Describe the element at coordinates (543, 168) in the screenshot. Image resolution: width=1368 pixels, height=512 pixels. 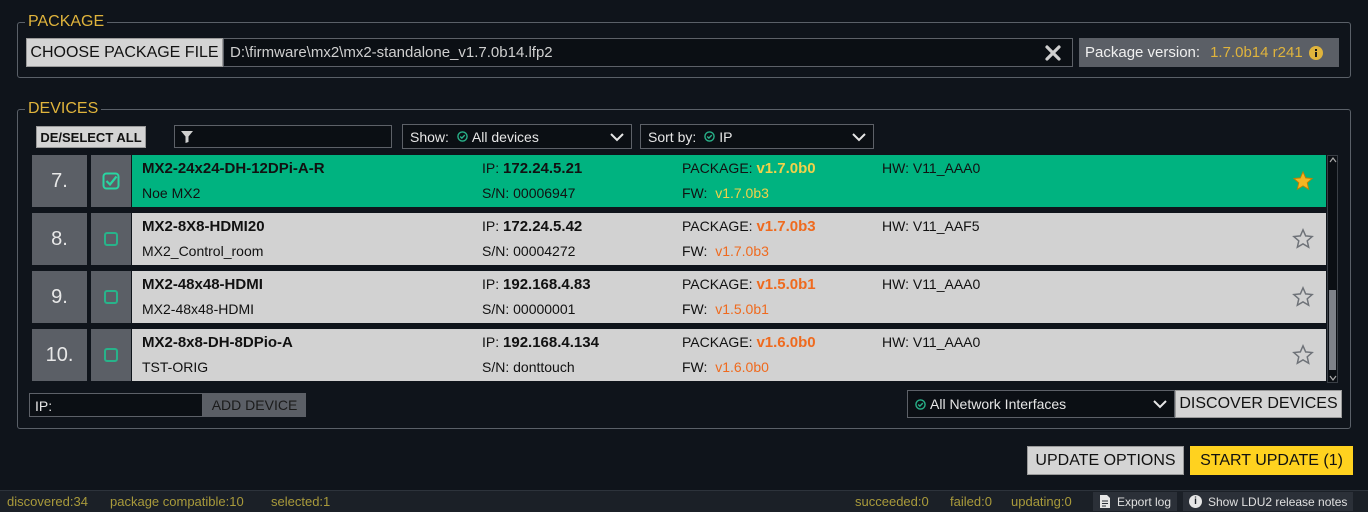
I see `device-ip: 172.24.5.21` at that location.